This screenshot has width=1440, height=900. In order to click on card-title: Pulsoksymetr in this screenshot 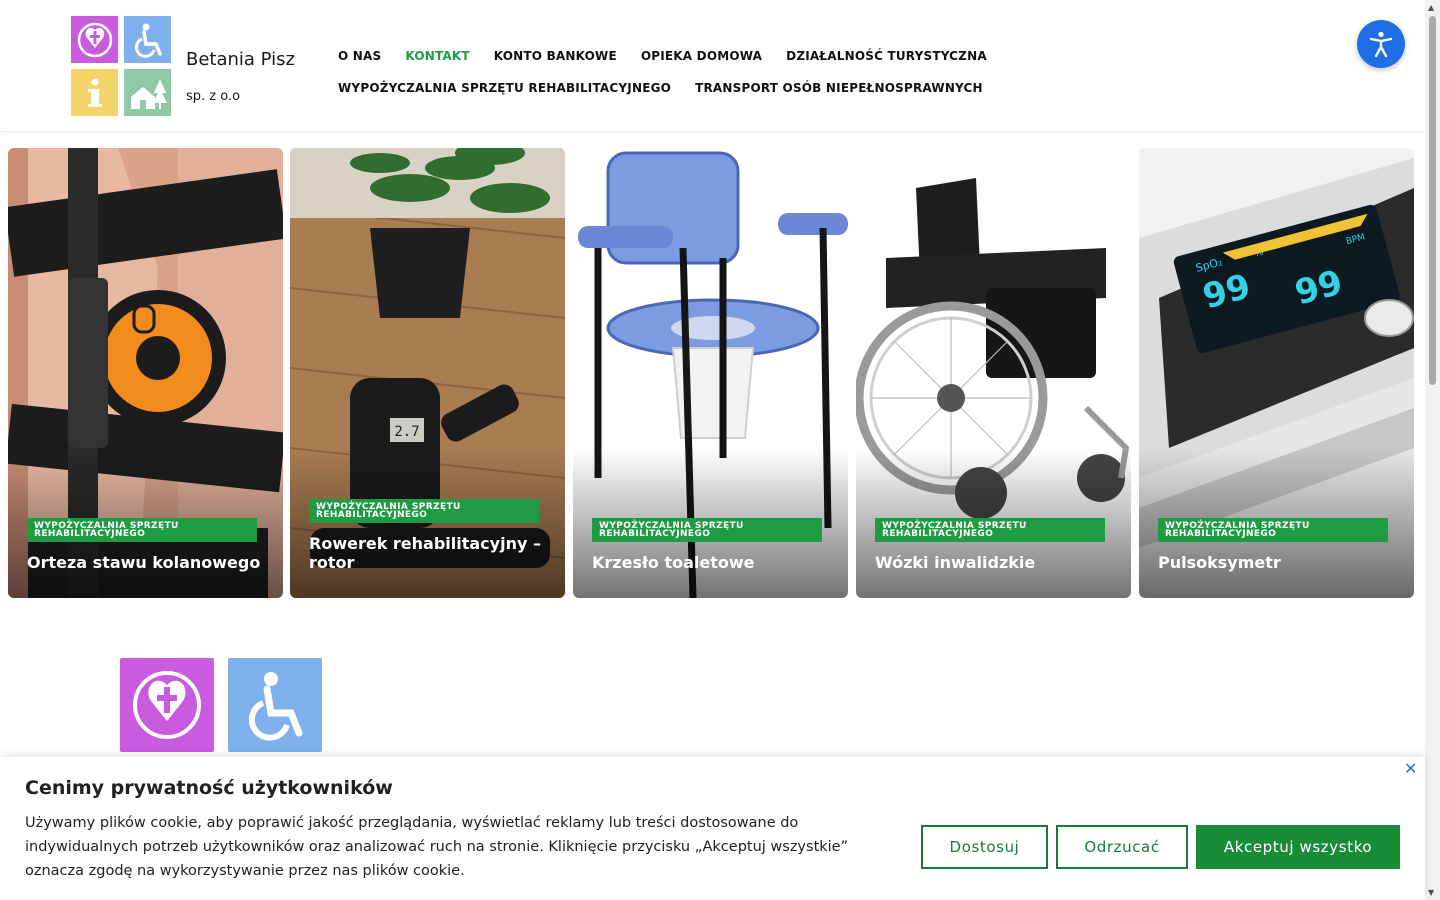, I will do `click(1278, 562)`.